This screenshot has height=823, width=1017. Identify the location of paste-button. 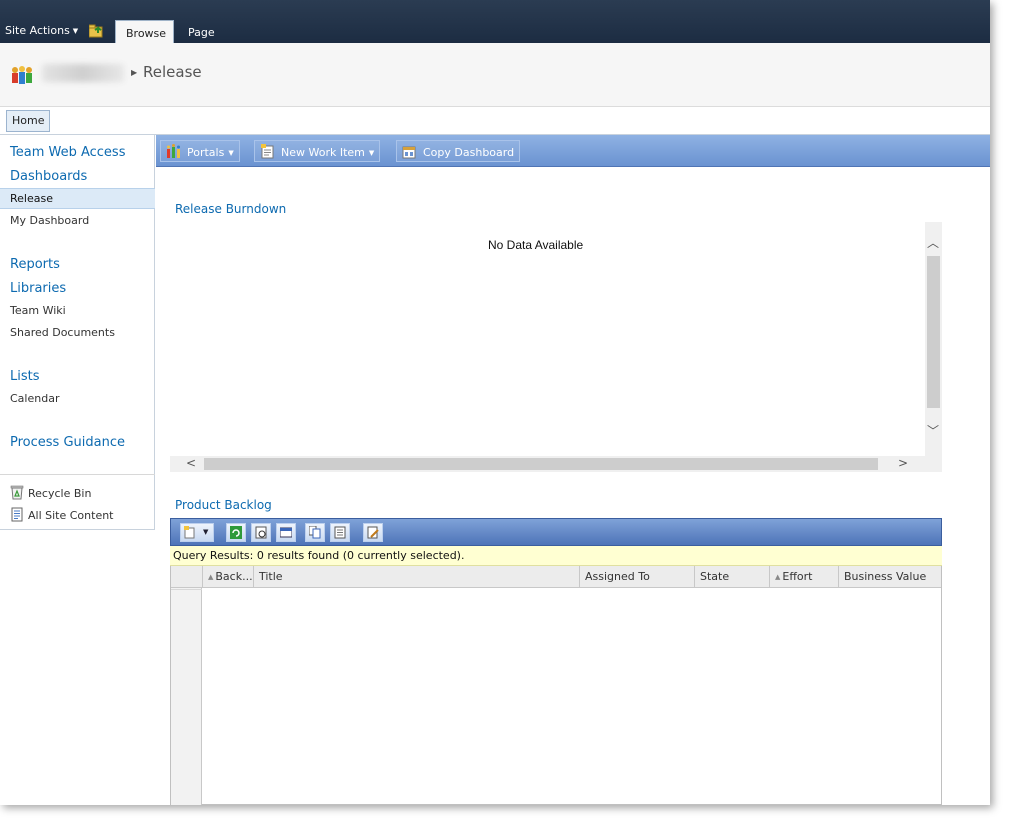
(340, 532).